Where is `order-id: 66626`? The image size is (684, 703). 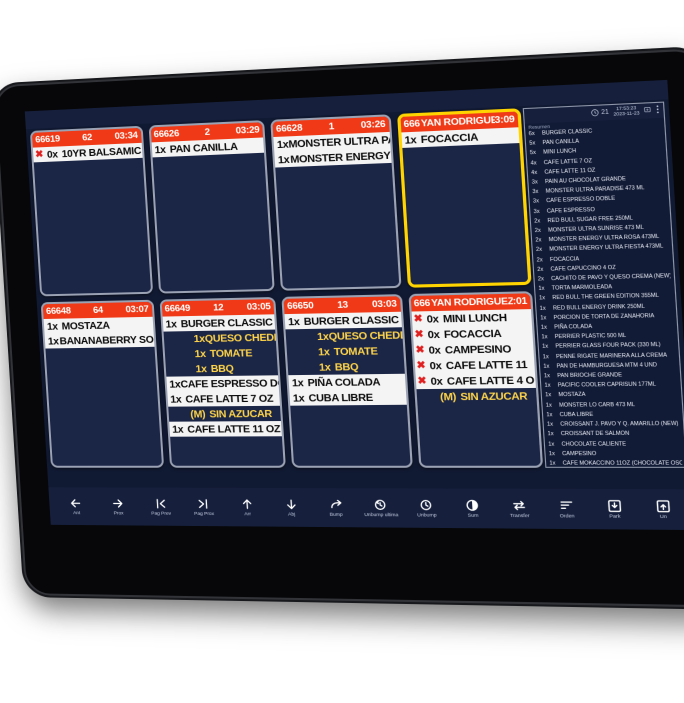
order-id: 66626 is located at coordinates (166, 134).